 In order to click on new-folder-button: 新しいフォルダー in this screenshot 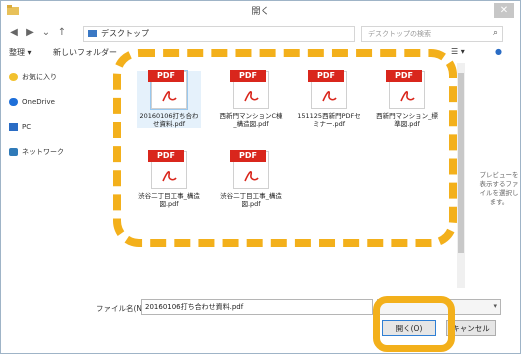, I will do `click(85, 52)`.